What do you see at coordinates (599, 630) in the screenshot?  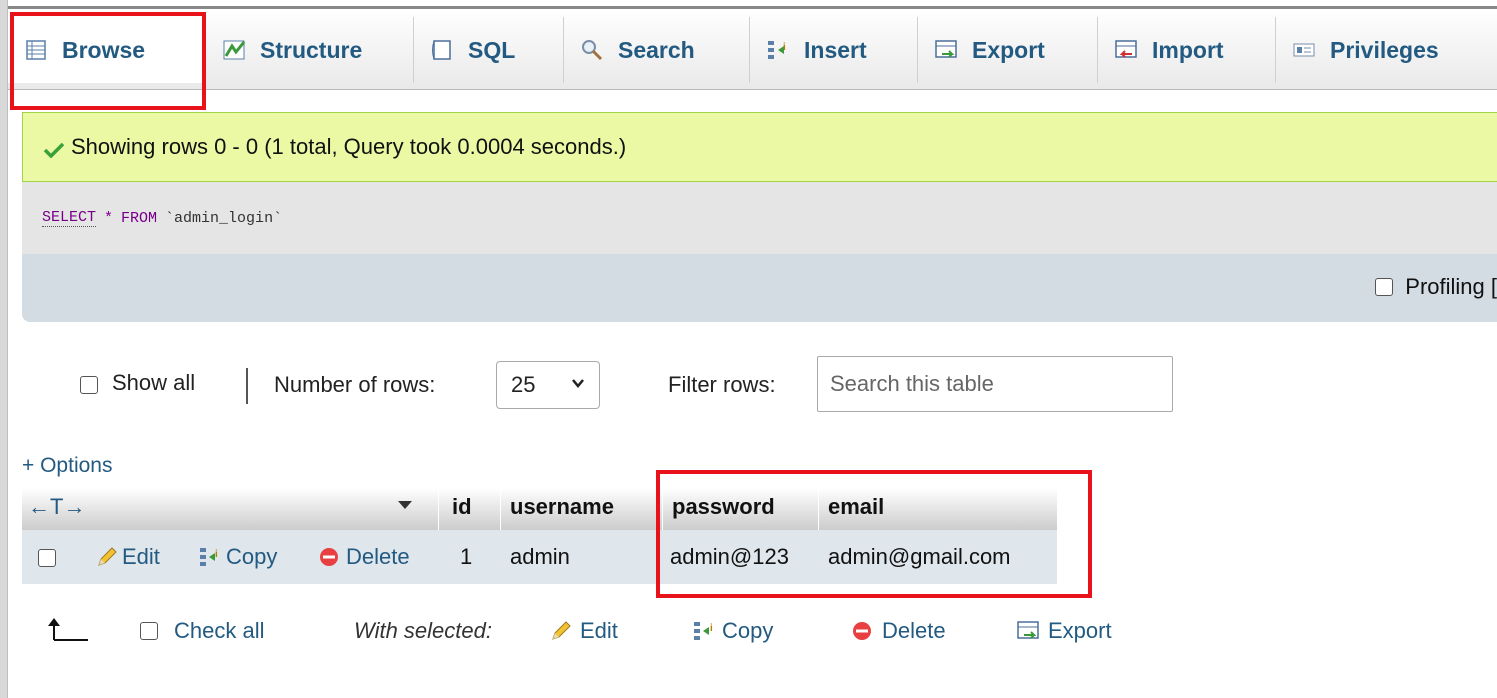 I see `bulk-edit-label: Edit` at bounding box center [599, 630].